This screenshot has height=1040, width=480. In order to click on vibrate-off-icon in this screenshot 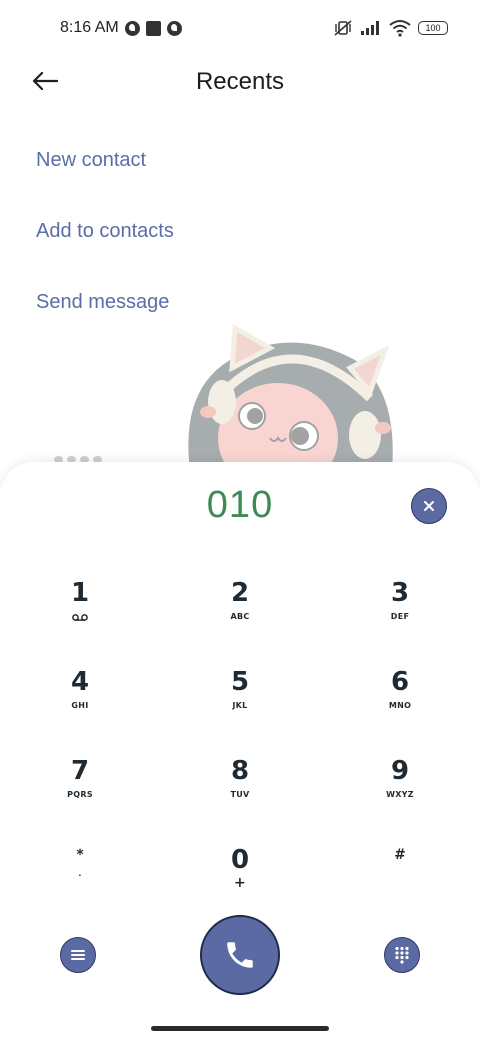, I will do `click(343, 28)`.